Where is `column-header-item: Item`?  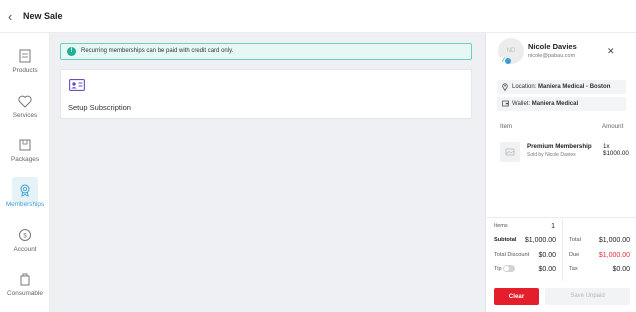 column-header-item: Item is located at coordinates (506, 126).